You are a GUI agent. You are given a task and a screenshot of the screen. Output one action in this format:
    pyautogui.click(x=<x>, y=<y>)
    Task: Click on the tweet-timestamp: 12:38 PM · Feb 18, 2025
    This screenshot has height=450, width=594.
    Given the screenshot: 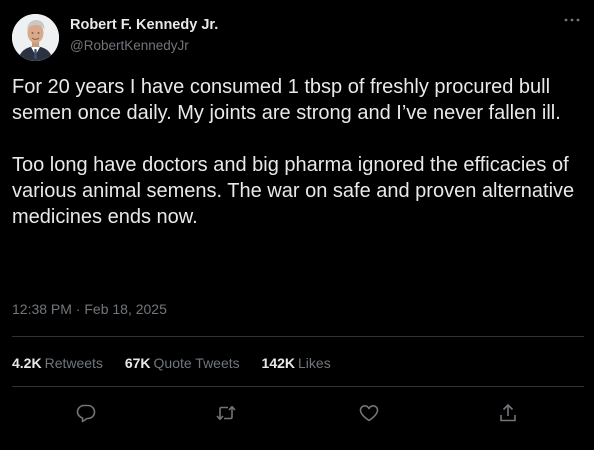 What is the action you would take?
    pyautogui.click(x=89, y=309)
    